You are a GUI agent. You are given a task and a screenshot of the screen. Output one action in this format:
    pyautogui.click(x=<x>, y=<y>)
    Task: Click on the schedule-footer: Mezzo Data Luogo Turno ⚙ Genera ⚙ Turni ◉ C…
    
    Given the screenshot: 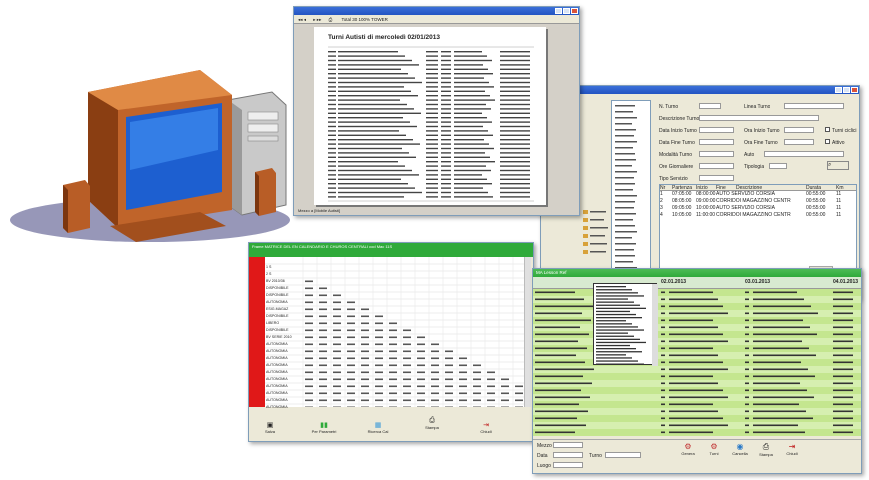 What is the action you would take?
    pyautogui.click(x=697, y=456)
    